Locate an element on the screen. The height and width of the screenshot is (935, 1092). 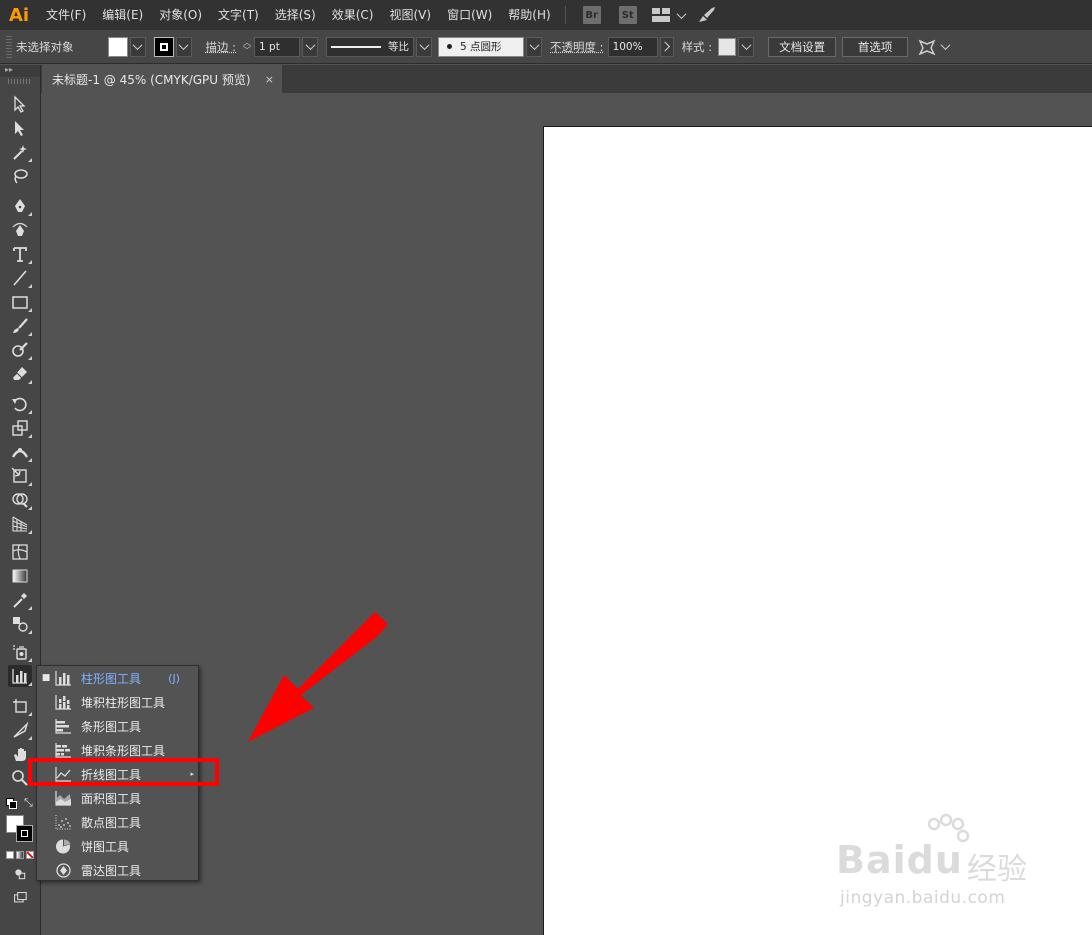
rectangle-tool-icon is located at coordinates (20, 302).